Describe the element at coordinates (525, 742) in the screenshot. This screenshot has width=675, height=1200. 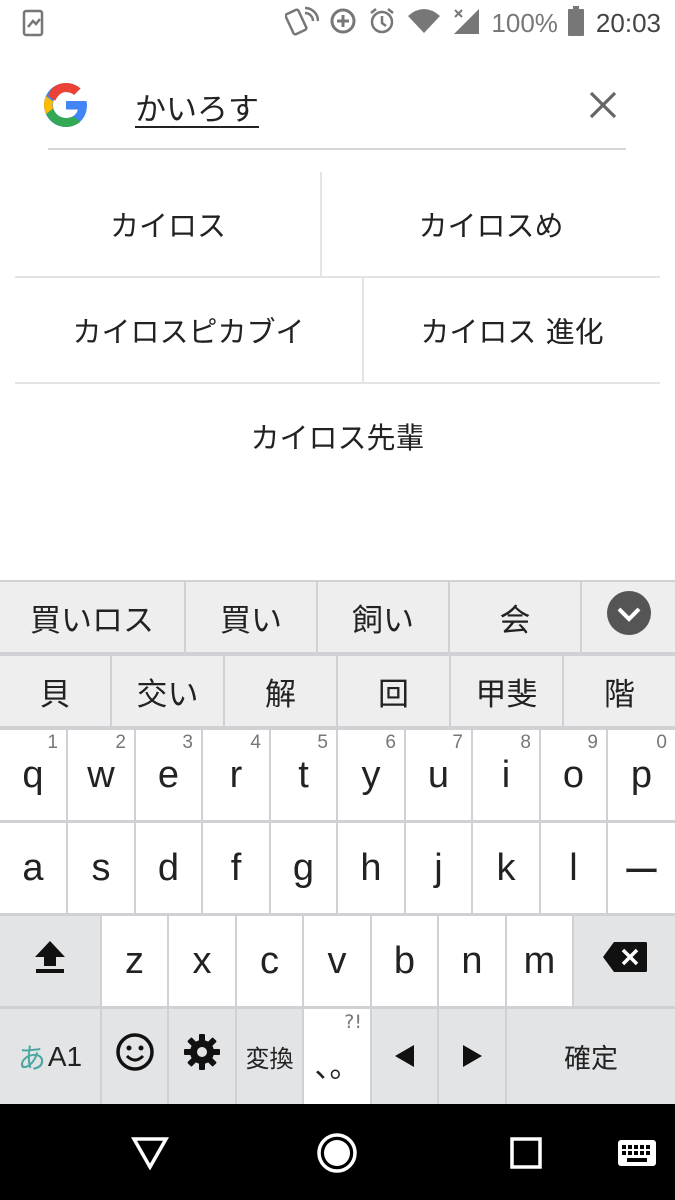
I see `key-number-hint: 8` at that location.